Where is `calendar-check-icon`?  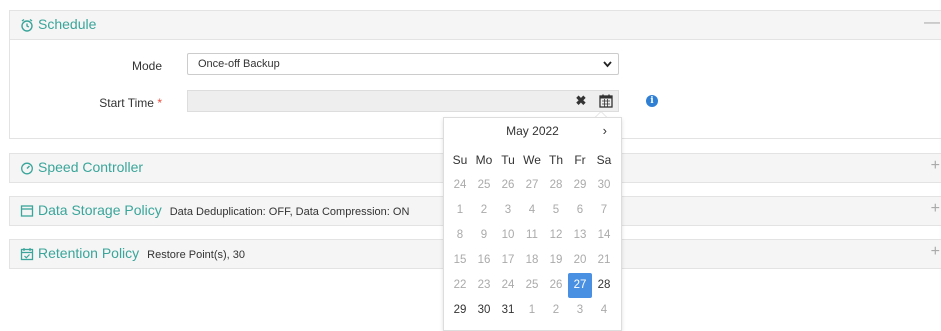
calendar-check-icon is located at coordinates (27, 254).